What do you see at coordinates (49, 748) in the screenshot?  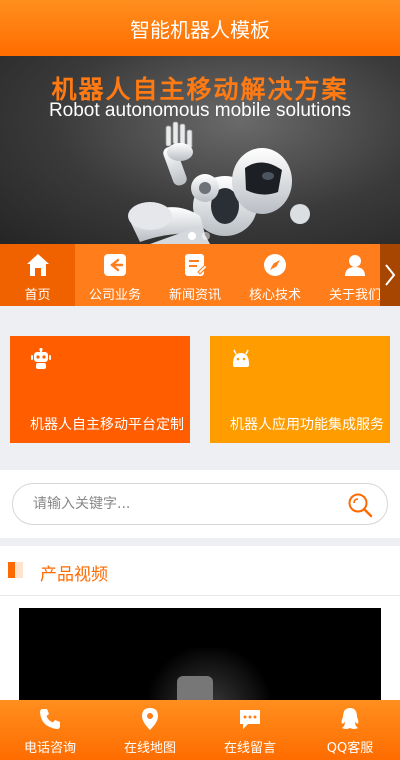 I see `footer-label: 电话咨询` at bounding box center [49, 748].